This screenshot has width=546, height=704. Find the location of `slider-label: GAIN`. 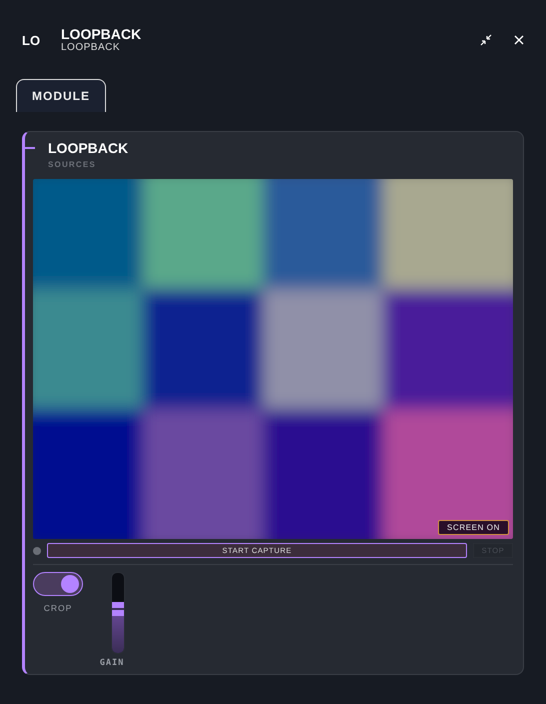

slider-label: GAIN is located at coordinates (112, 663).